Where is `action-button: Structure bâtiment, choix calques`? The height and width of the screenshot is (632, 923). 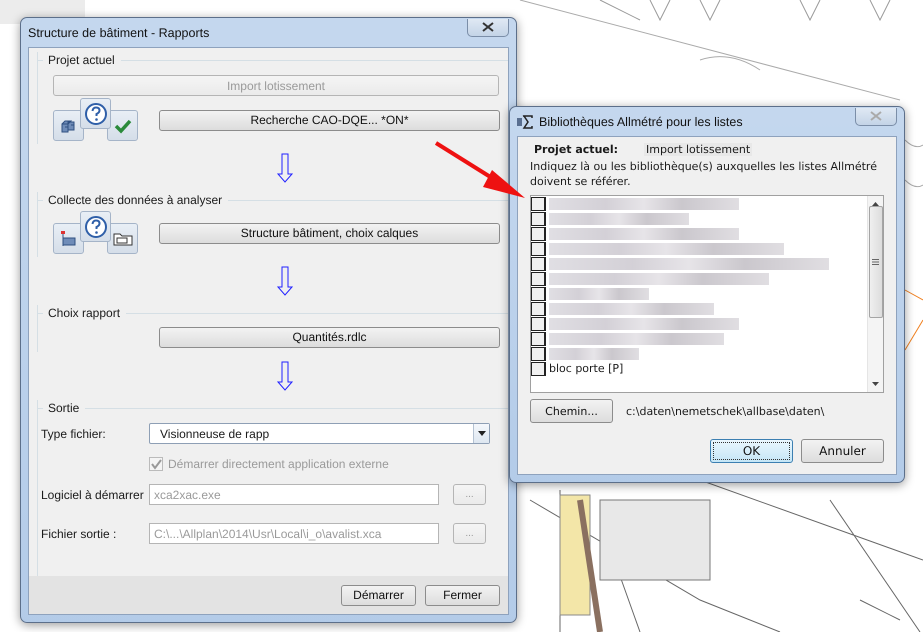 action-button: Structure bâtiment, choix calques is located at coordinates (329, 233).